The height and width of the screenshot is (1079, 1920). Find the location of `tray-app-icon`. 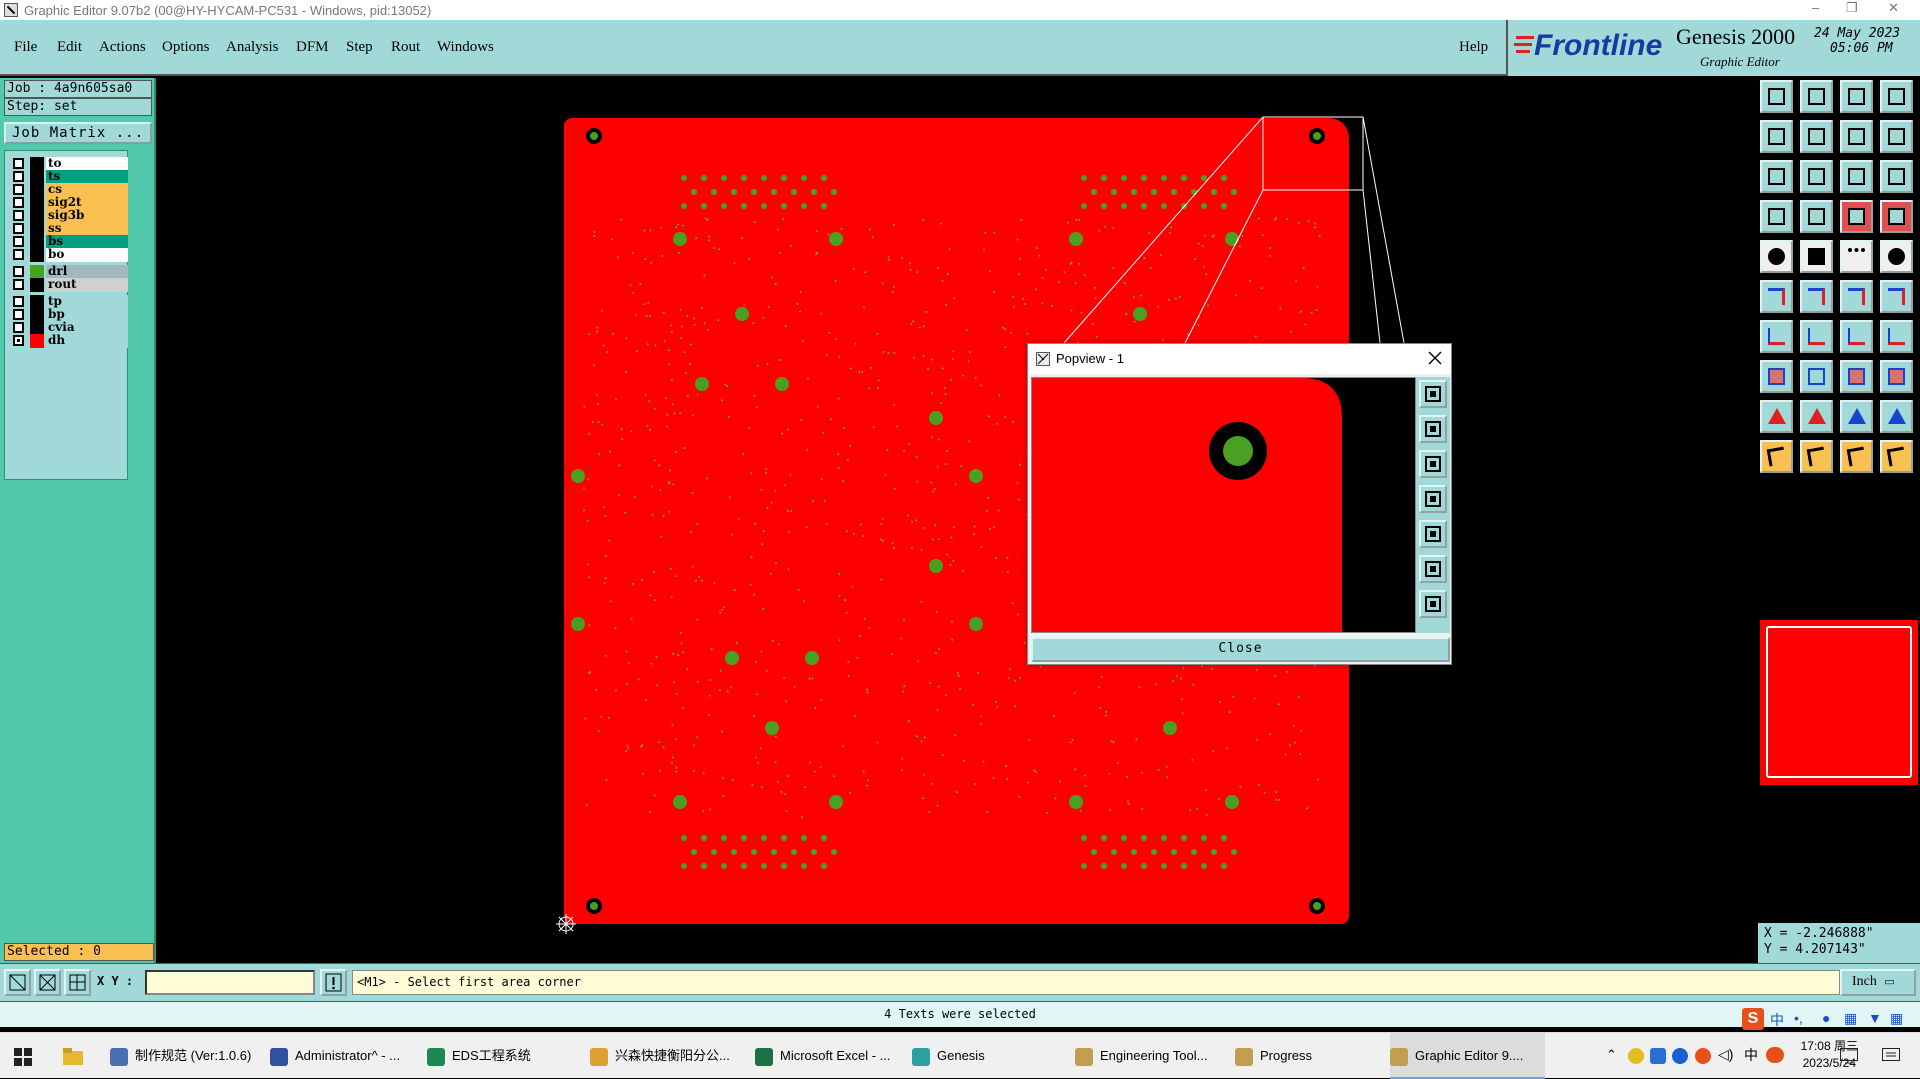

tray-app-icon is located at coordinates (1636, 1056).